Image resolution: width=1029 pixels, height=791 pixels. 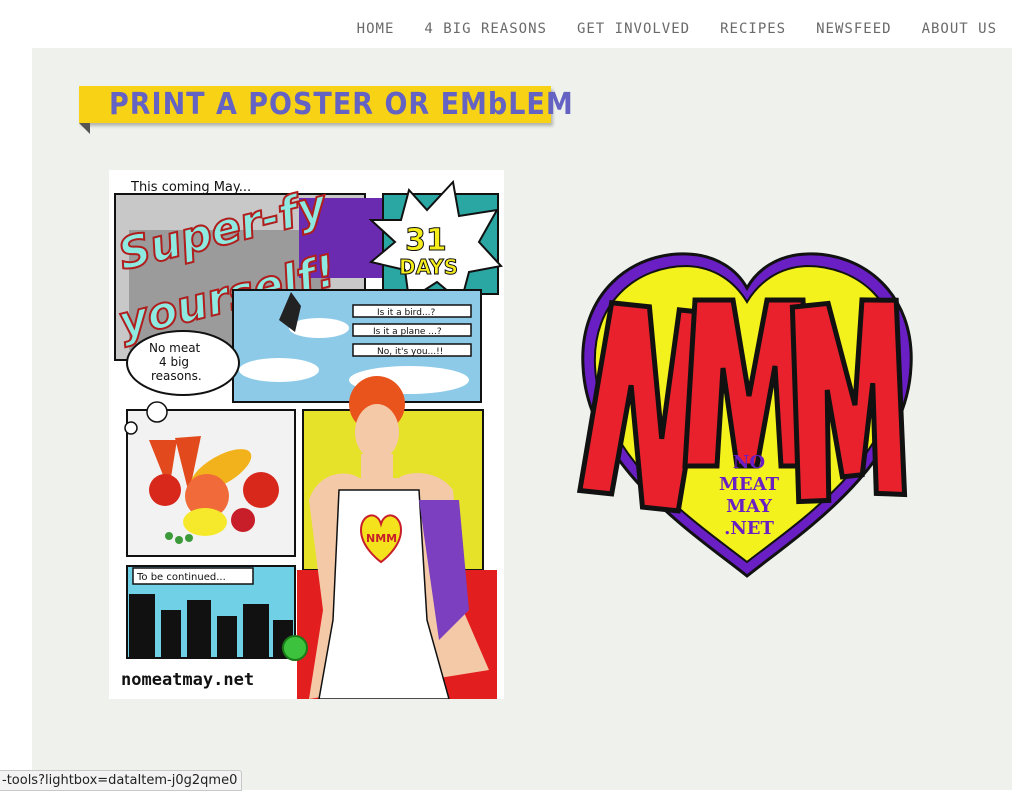 What do you see at coordinates (376, 29) in the screenshot?
I see `nav-home: HOME` at bounding box center [376, 29].